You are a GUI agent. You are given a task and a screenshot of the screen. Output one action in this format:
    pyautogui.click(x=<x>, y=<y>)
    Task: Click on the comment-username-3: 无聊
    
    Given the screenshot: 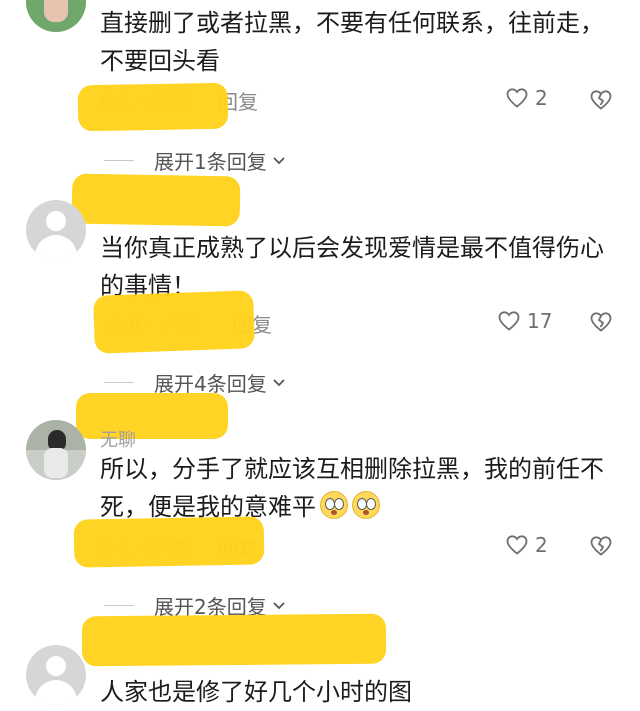 What is the action you would take?
    pyautogui.click(x=118, y=440)
    